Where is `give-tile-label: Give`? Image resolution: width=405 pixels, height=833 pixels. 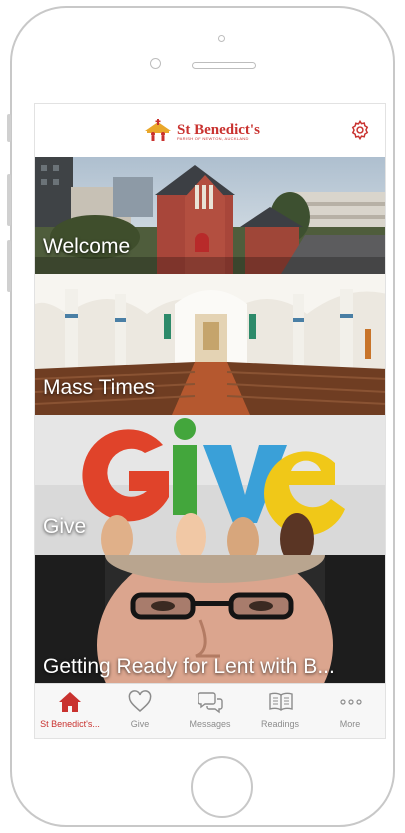
give-tile-label: Give is located at coordinates (65, 526).